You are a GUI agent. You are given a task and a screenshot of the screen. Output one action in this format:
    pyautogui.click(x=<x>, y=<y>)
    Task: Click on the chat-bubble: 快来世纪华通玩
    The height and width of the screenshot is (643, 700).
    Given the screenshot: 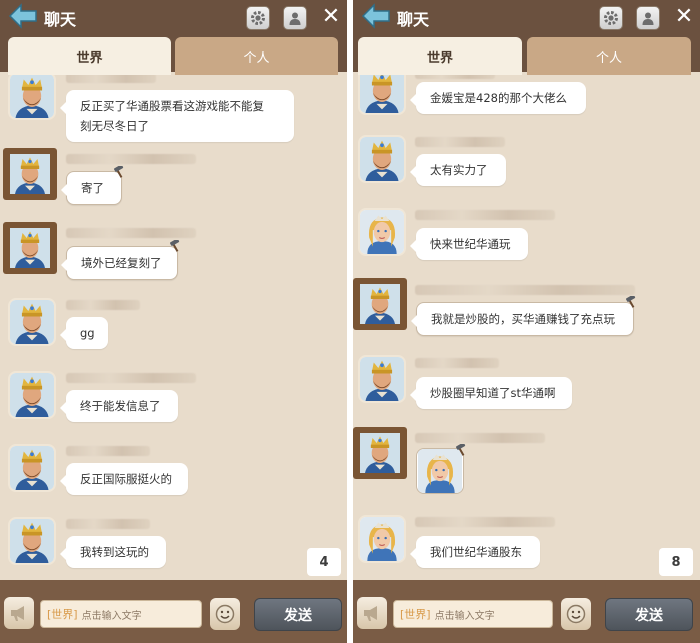 What is the action you would take?
    pyautogui.click(x=469, y=244)
    